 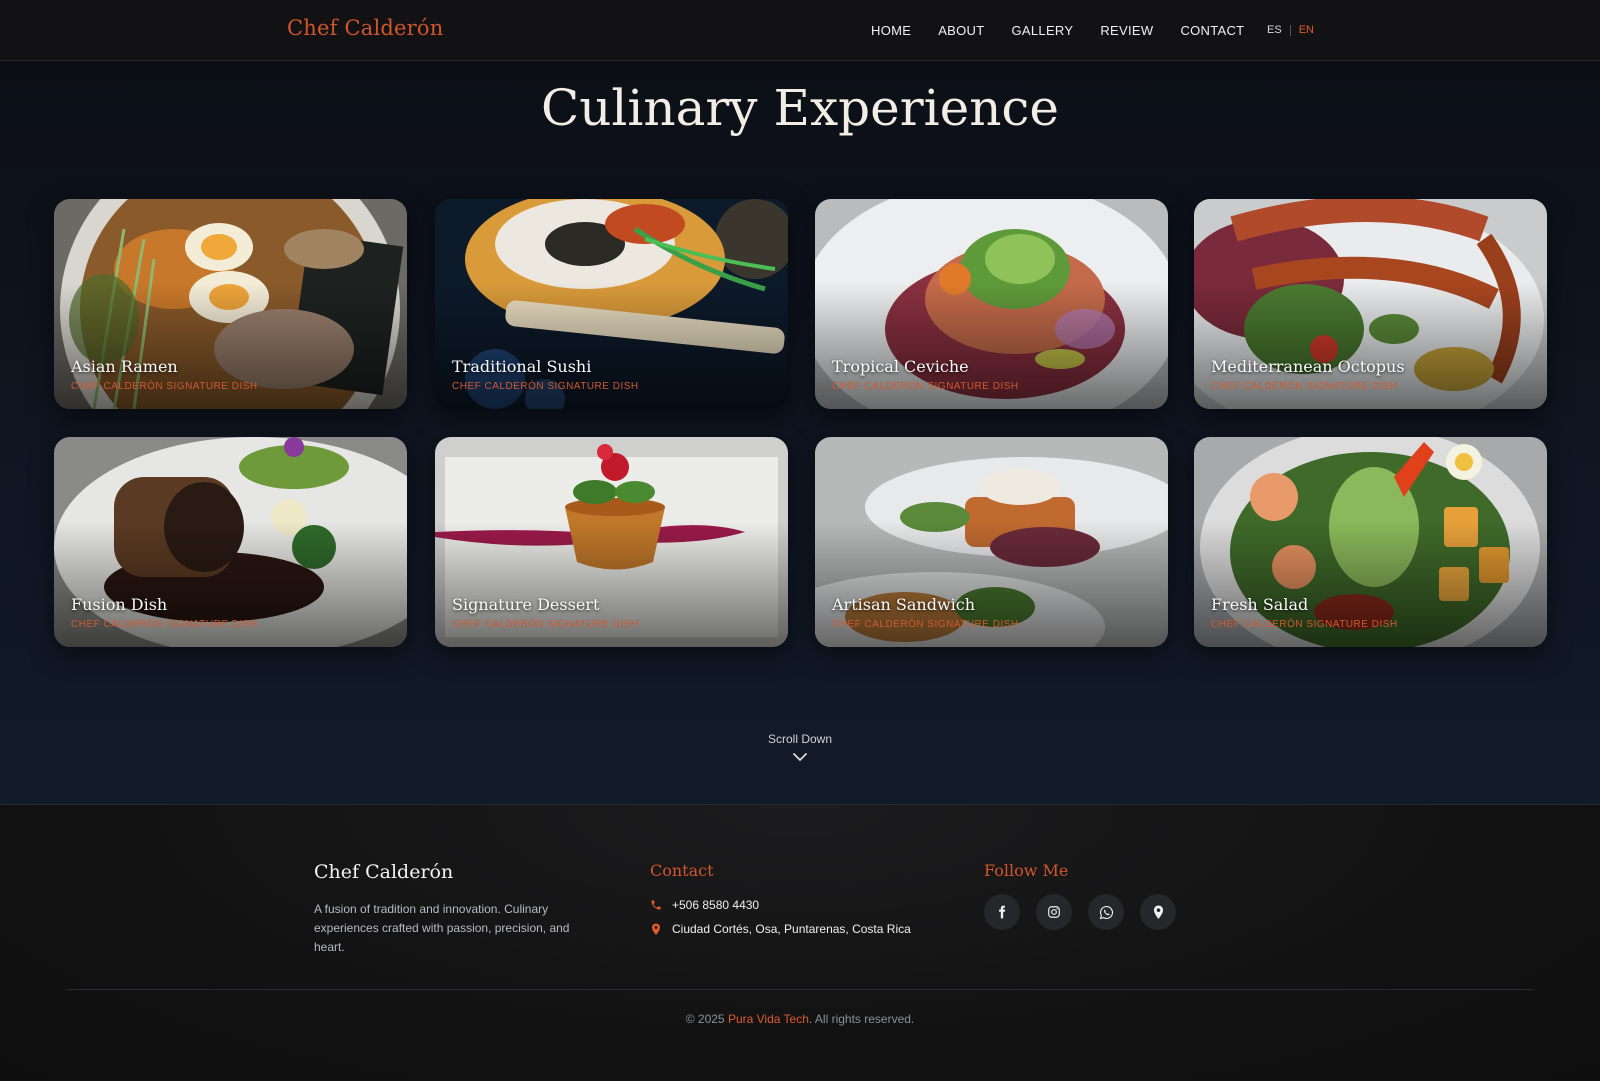 I want to click on phone-icon, so click(x=656, y=905).